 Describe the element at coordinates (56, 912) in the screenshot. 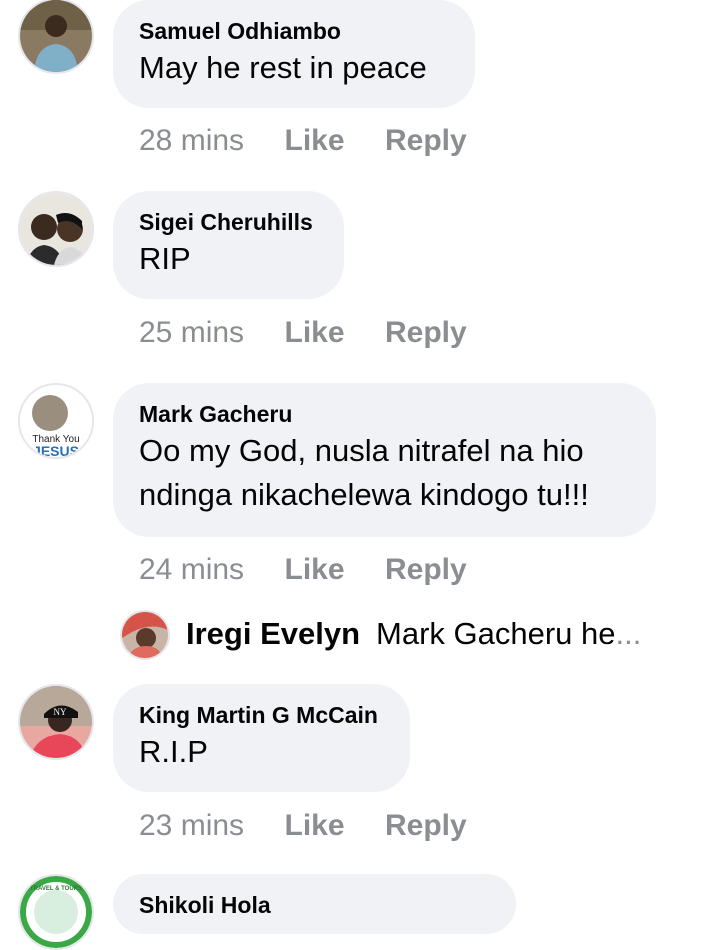

I see `avatar: TRAVEL & TOURS` at that location.